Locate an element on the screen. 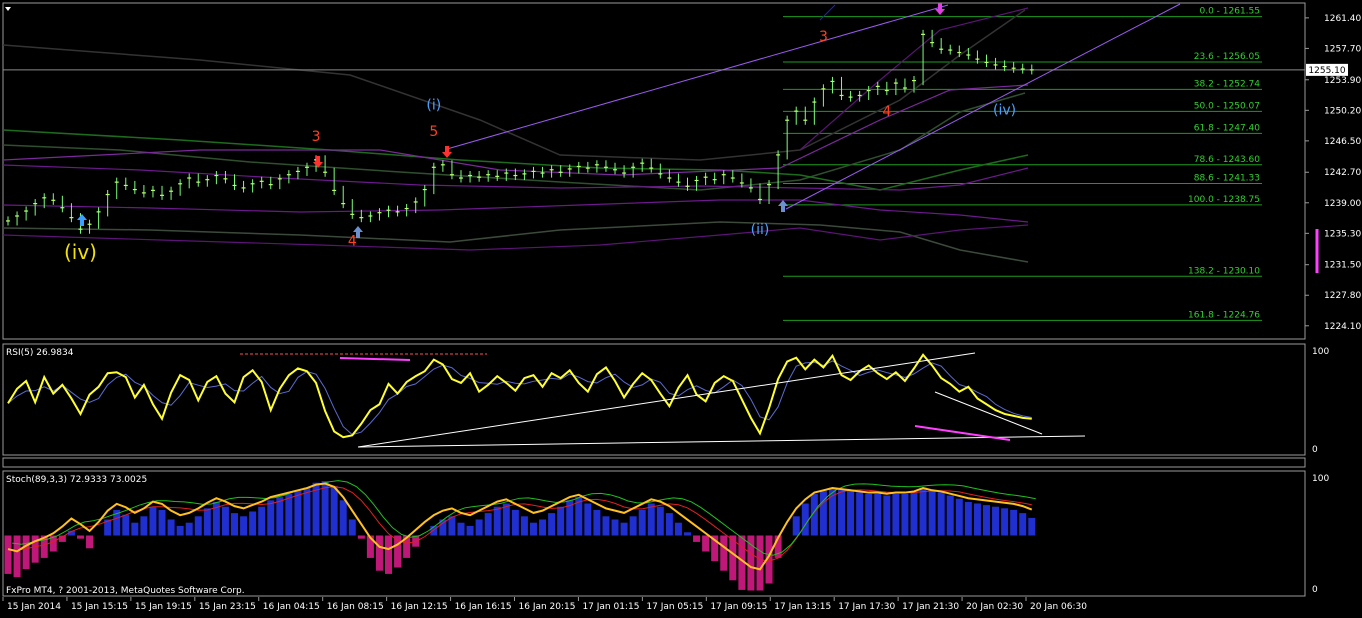 Image resolution: width=1362 pixels, height=618 pixels. fib-level-label: 100.0 - 1238.75 is located at coordinates (1224, 200).